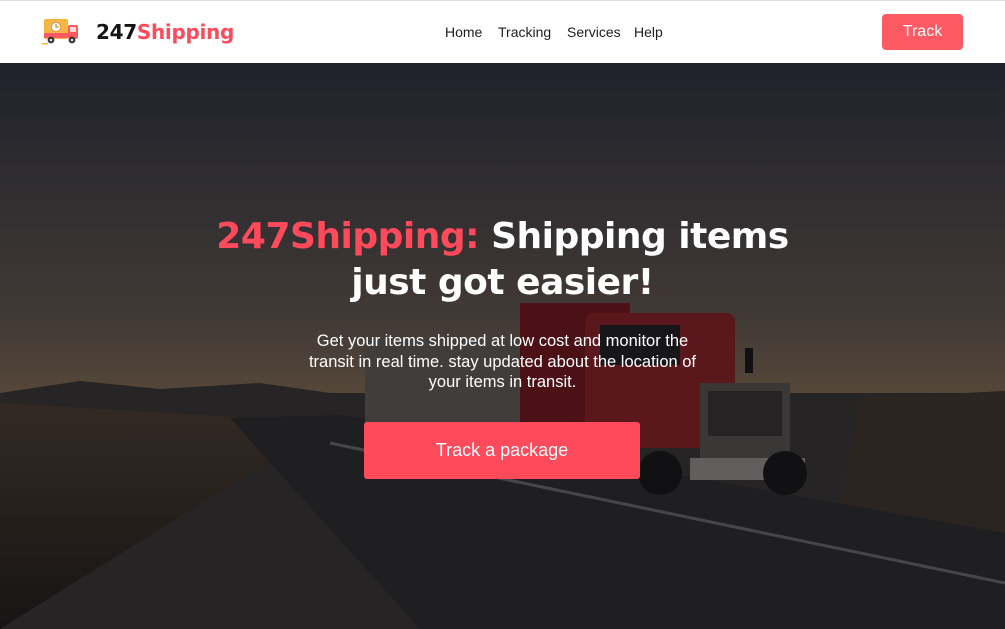  What do you see at coordinates (185, 32) in the screenshot?
I see `brand-name-part2: Shipping` at bounding box center [185, 32].